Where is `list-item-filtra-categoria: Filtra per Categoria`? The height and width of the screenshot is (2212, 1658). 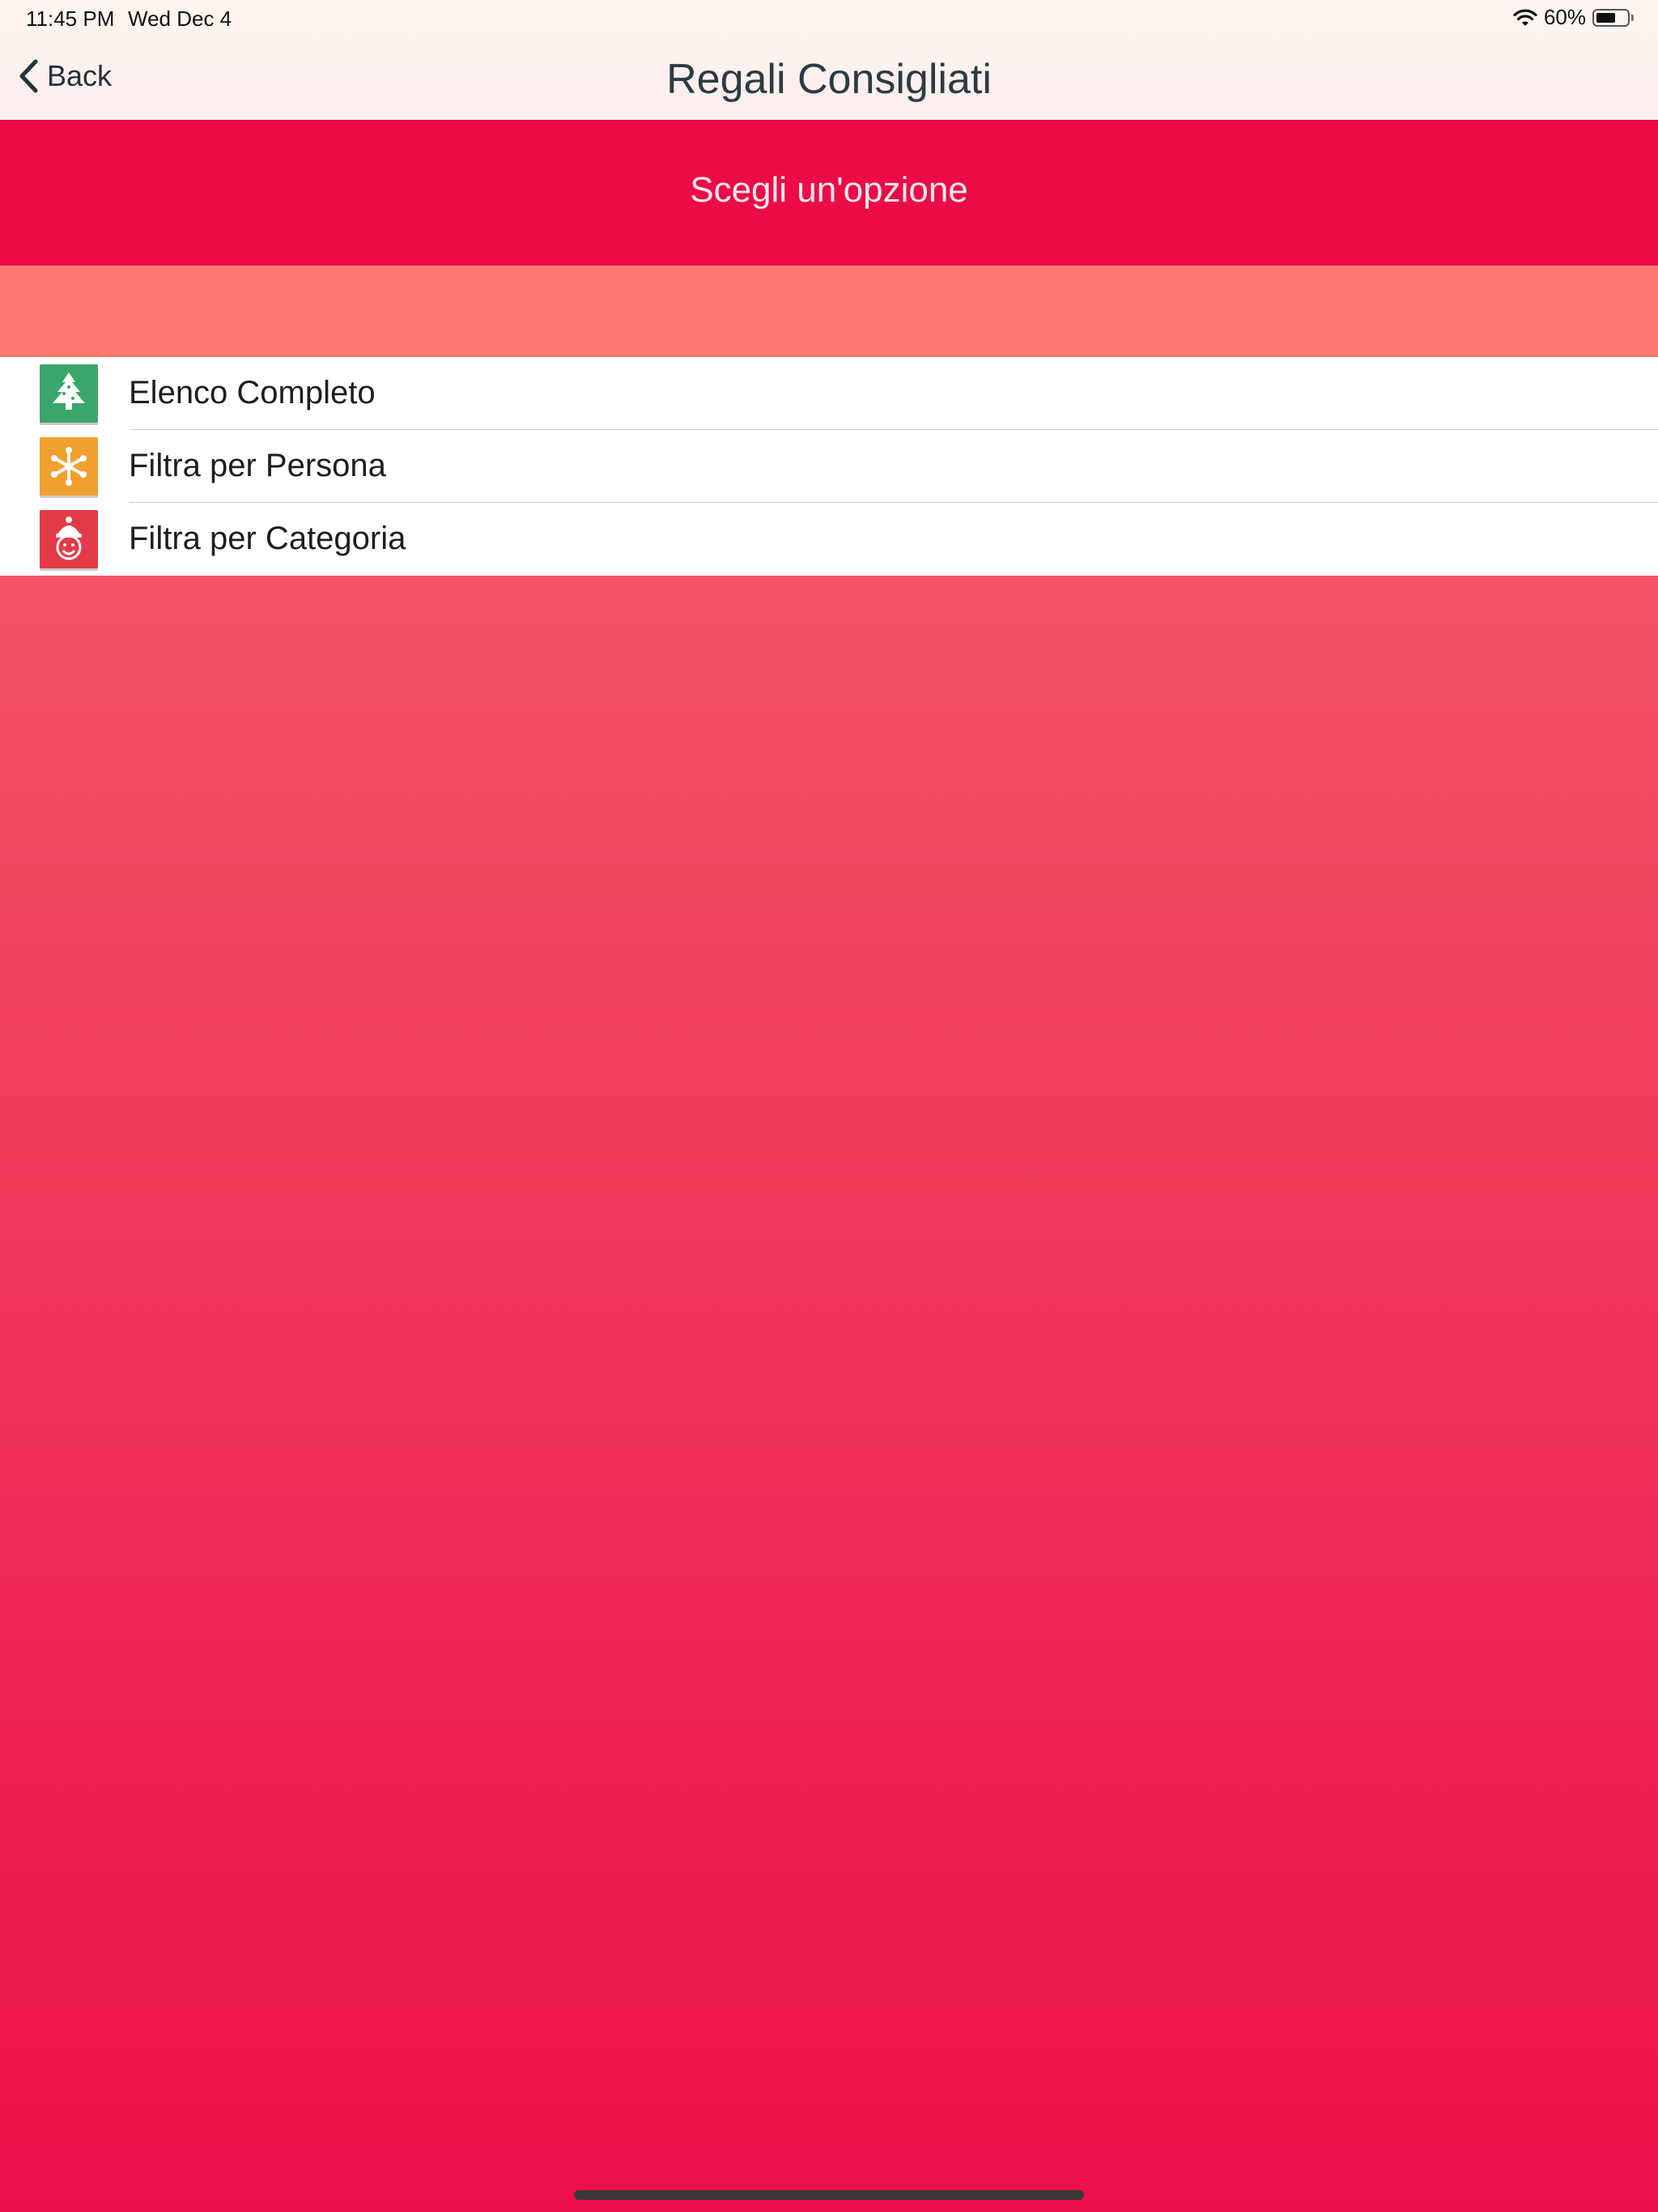 list-item-filtra-categoria: Filtra per Categoria is located at coordinates (829, 539).